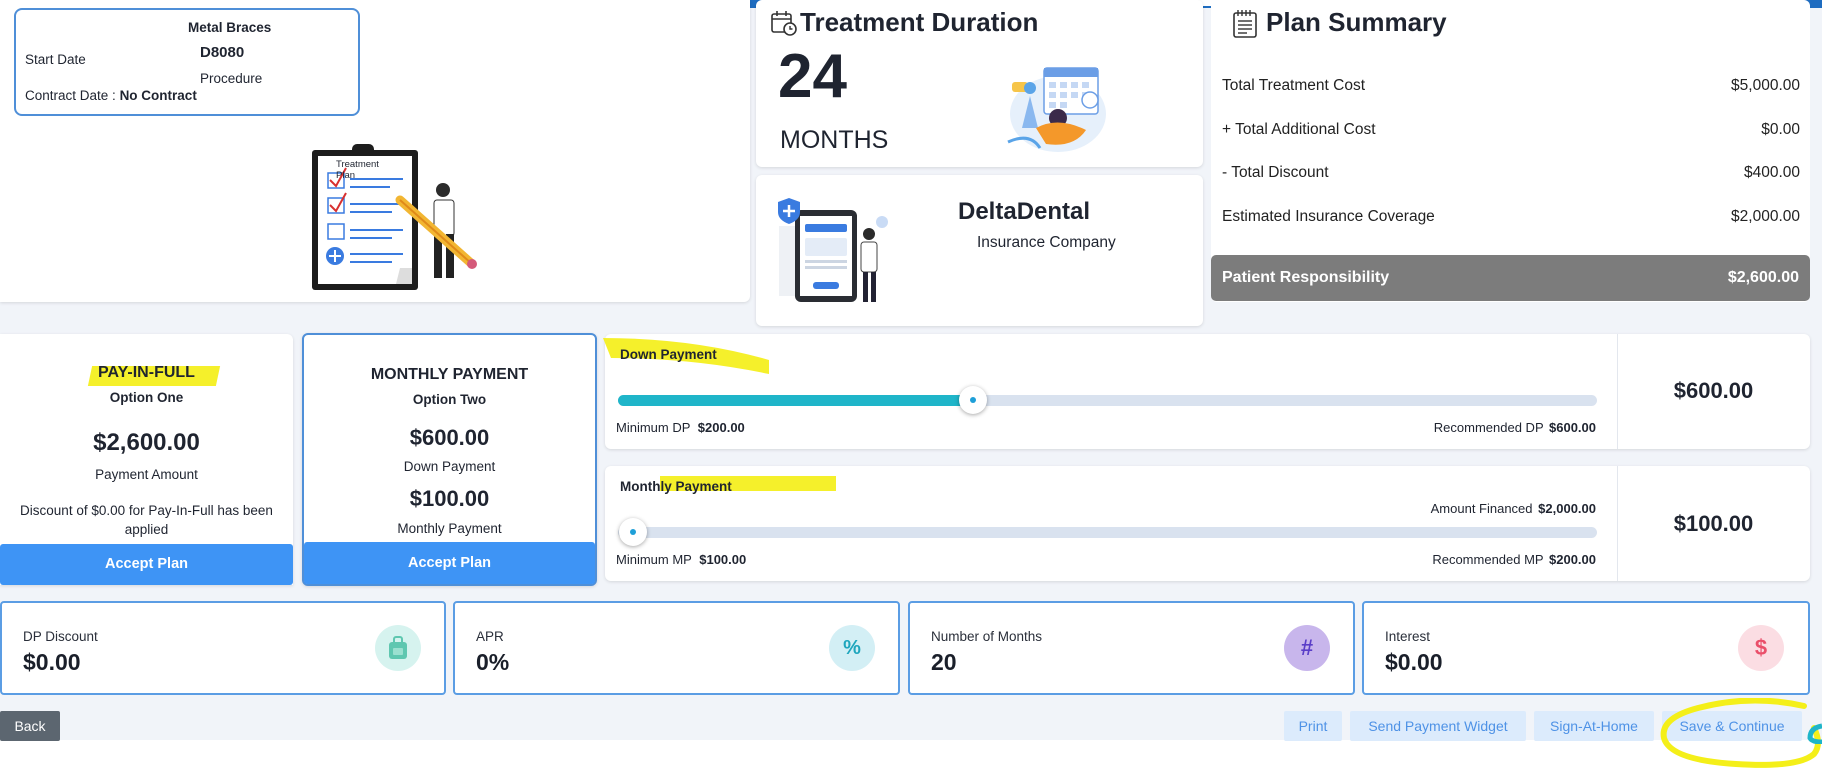 This screenshot has width=1822, height=774. Describe the element at coordinates (1299, 129) in the screenshot. I see `summary-row-label: + Total Additional Cost` at that location.